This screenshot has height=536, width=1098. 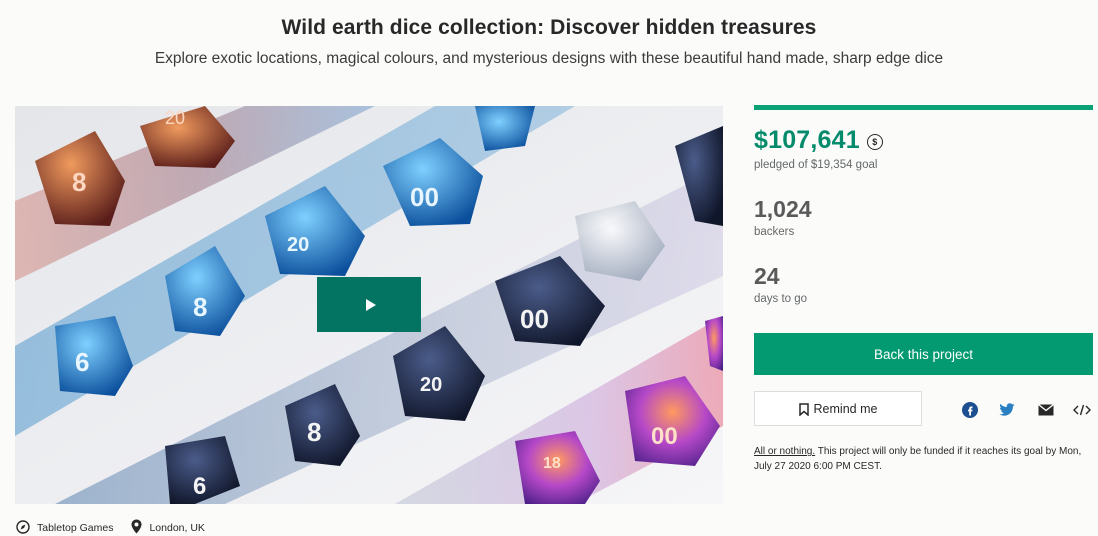 I want to click on embed-icon, so click(x=1082, y=410).